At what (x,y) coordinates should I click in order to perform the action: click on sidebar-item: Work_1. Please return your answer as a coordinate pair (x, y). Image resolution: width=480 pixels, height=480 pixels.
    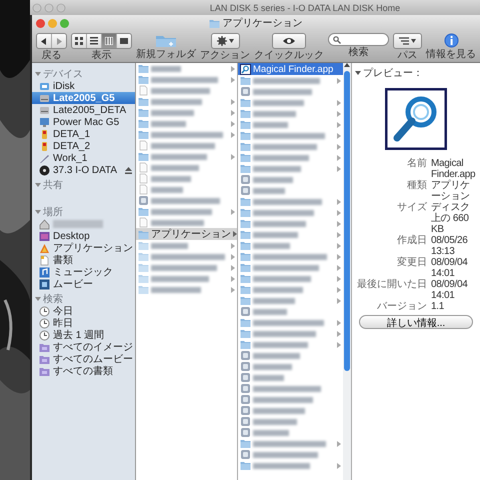
    Looking at the image, I should click on (83, 158).